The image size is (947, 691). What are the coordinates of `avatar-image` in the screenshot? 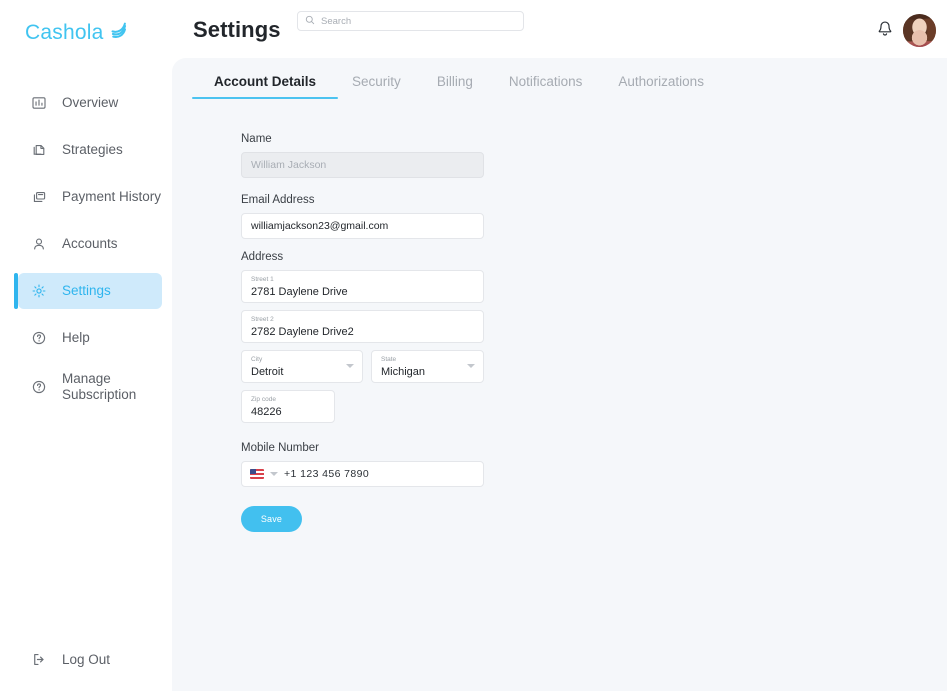 It's located at (919, 30).